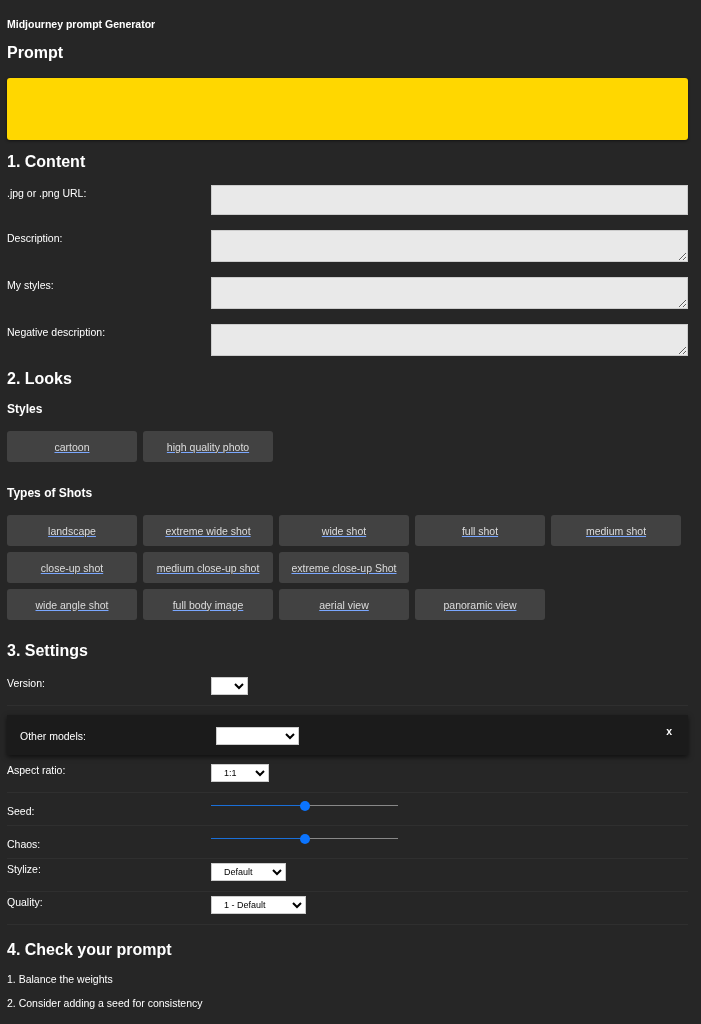 This screenshot has width=701, height=1024. Describe the element at coordinates (48, 651) in the screenshot. I see `section-heading: 3. Settings` at that location.